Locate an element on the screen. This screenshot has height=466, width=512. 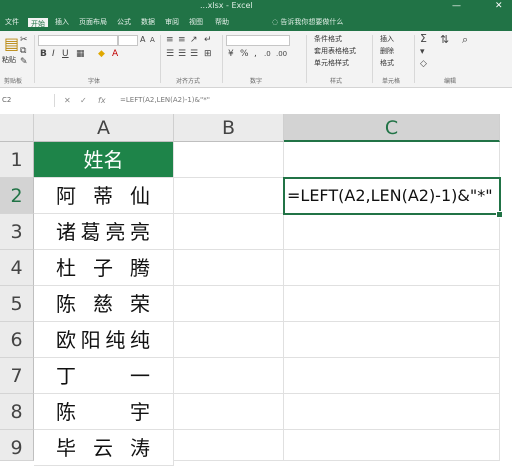
delete-cells-button: 删除 is located at coordinates (387, 51).